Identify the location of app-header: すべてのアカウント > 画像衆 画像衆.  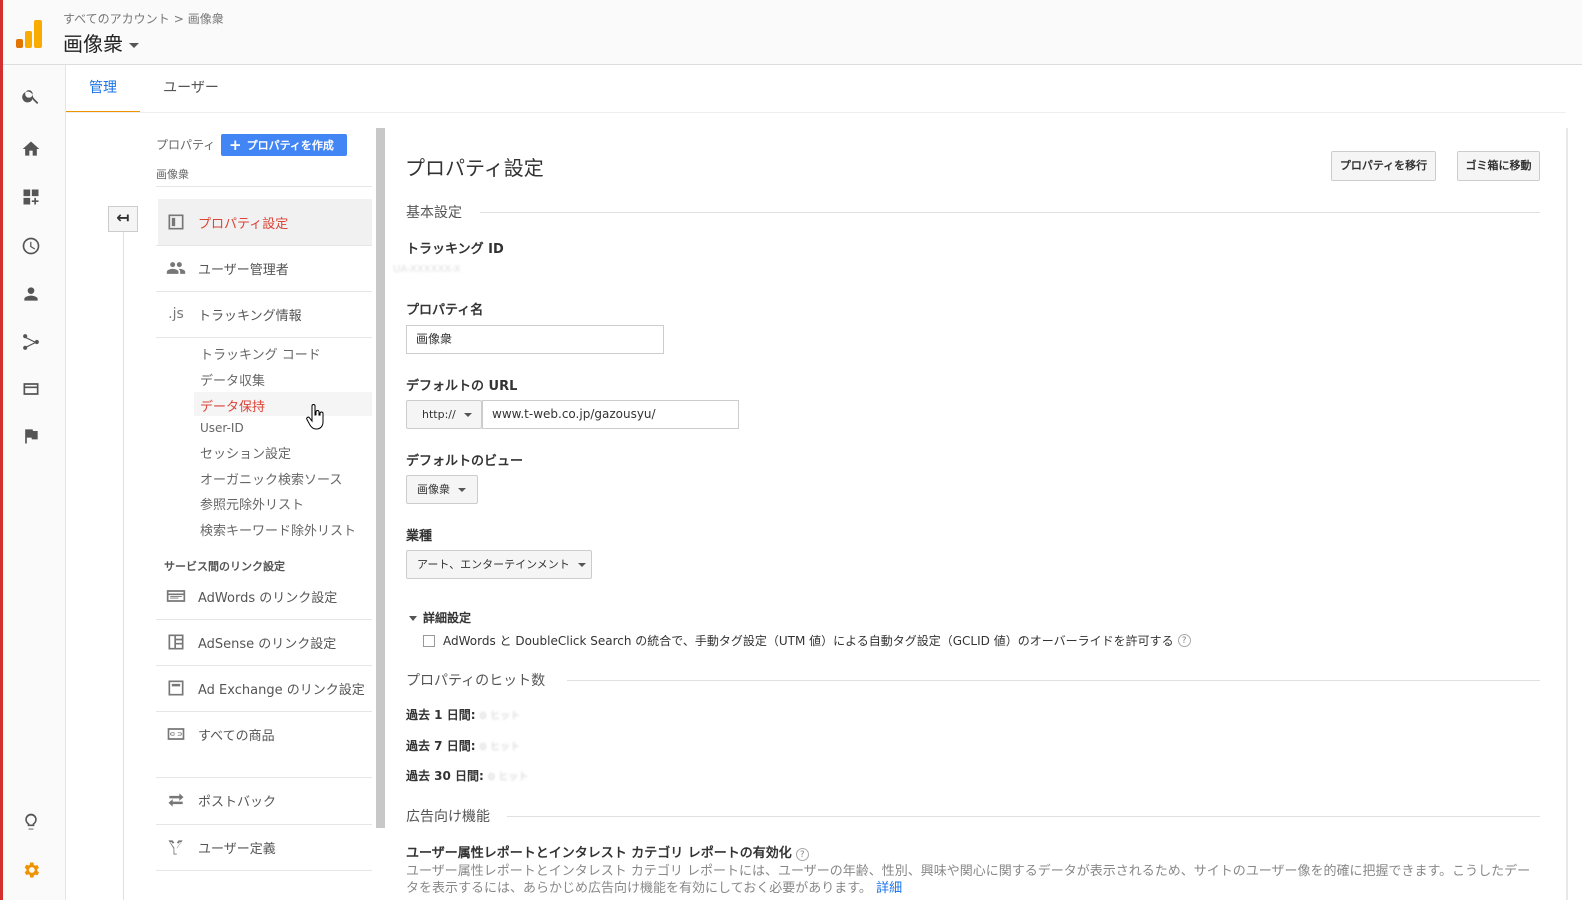
(792, 32).